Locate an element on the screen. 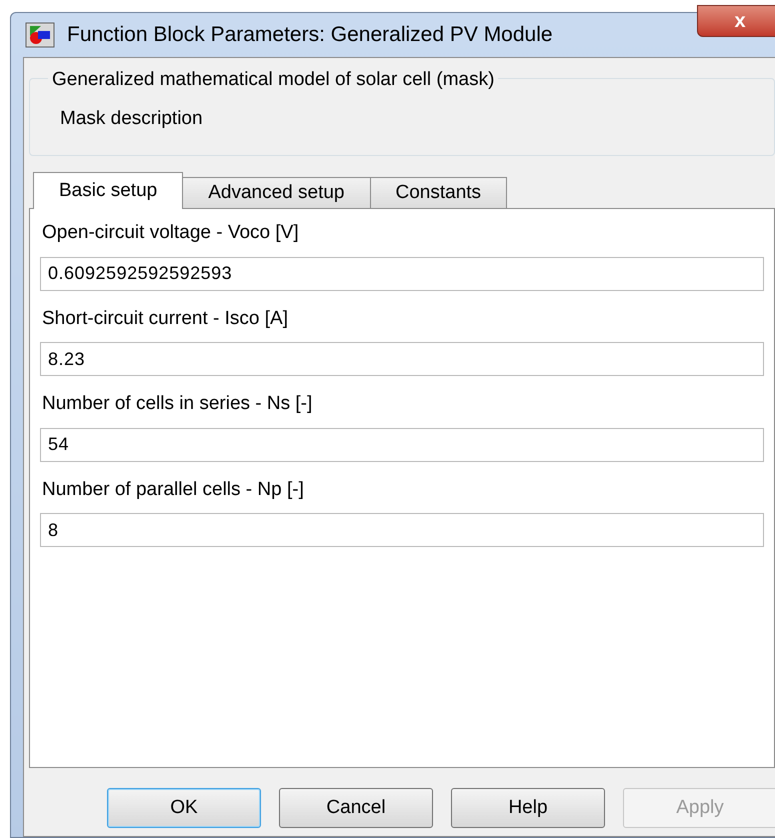 Image resolution: width=775 pixels, height=838 pixels. parameter-field: 0.6092592592592593 is located at coordinates (402, 273).